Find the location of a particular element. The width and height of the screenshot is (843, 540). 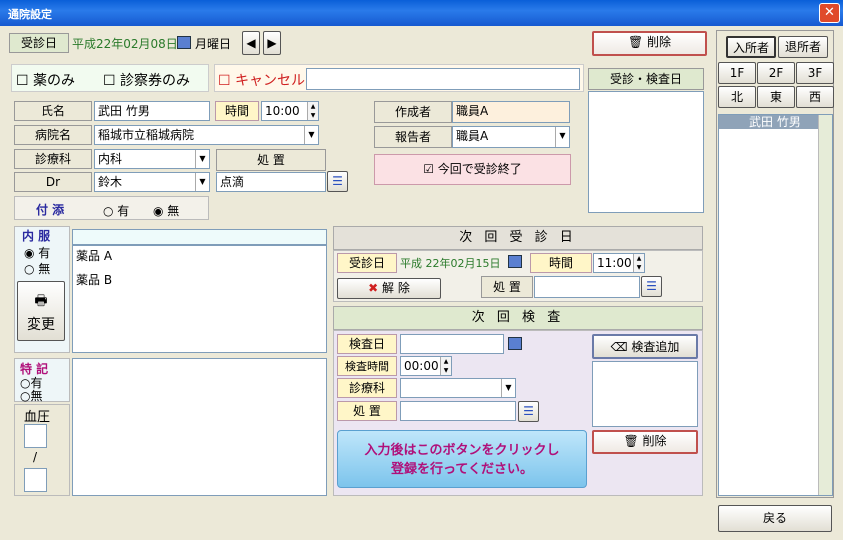

cancel-checkbox: ☐ キャンセル is located at coordinates (261, 80).